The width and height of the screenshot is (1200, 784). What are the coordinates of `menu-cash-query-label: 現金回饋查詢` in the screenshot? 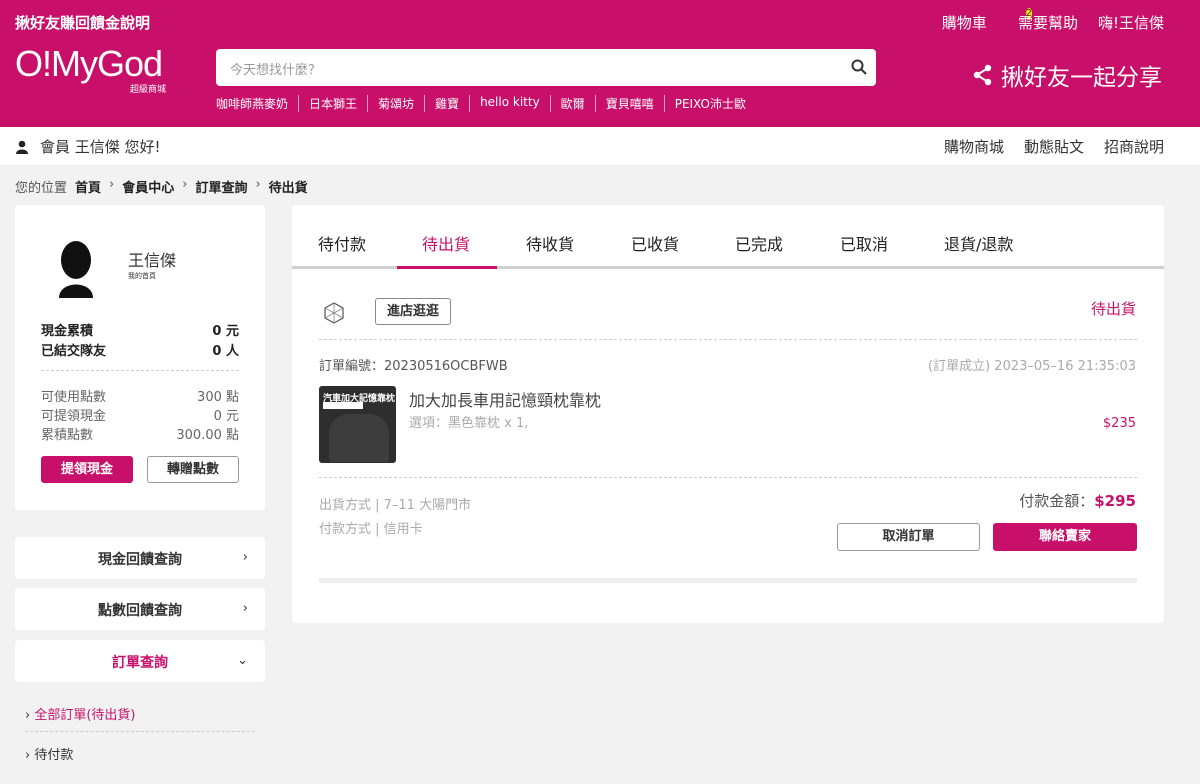 It's located at (140, 560).